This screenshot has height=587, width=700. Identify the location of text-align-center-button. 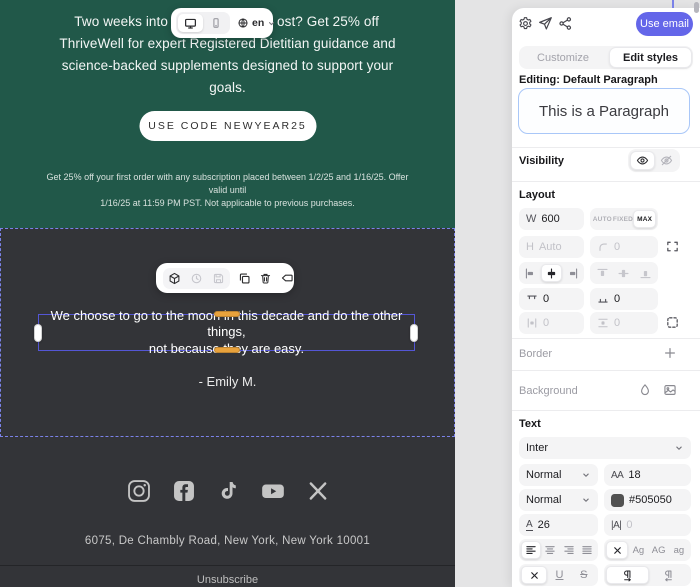
(550, 550).